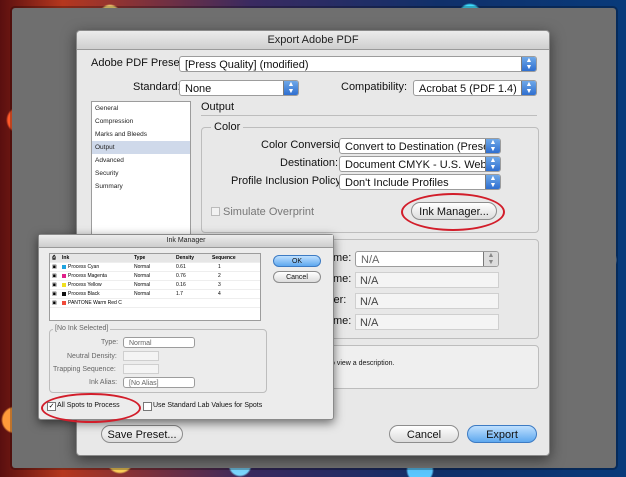 The image size is (626, 477). I want to click on pdfx-label-2: me:, so click(342, 279).